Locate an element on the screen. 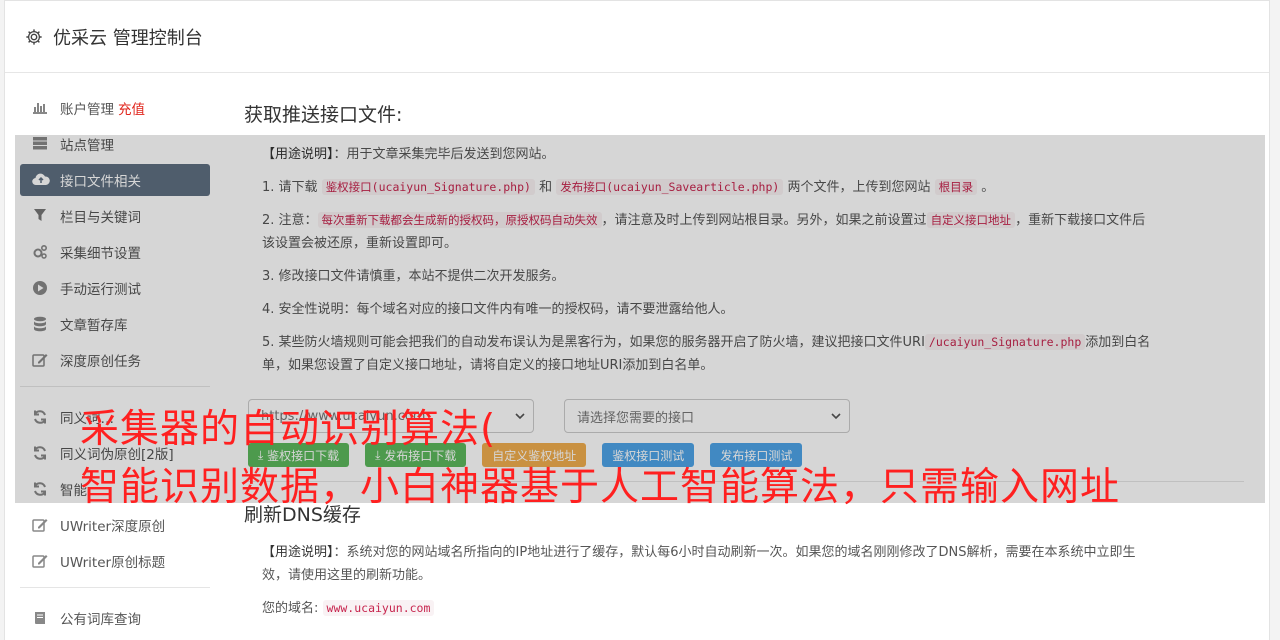 The width and height of the screenshot is (1280, 640). header: 优采云 管理控制台 is located at coordinates (637, 37).